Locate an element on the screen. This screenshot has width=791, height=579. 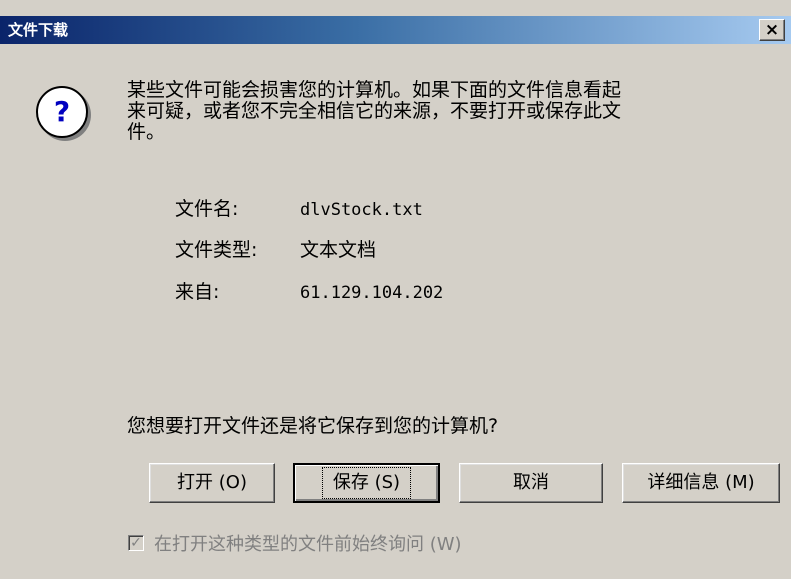
title-bar: 文件下载 × is located at coordinates (395, 30).